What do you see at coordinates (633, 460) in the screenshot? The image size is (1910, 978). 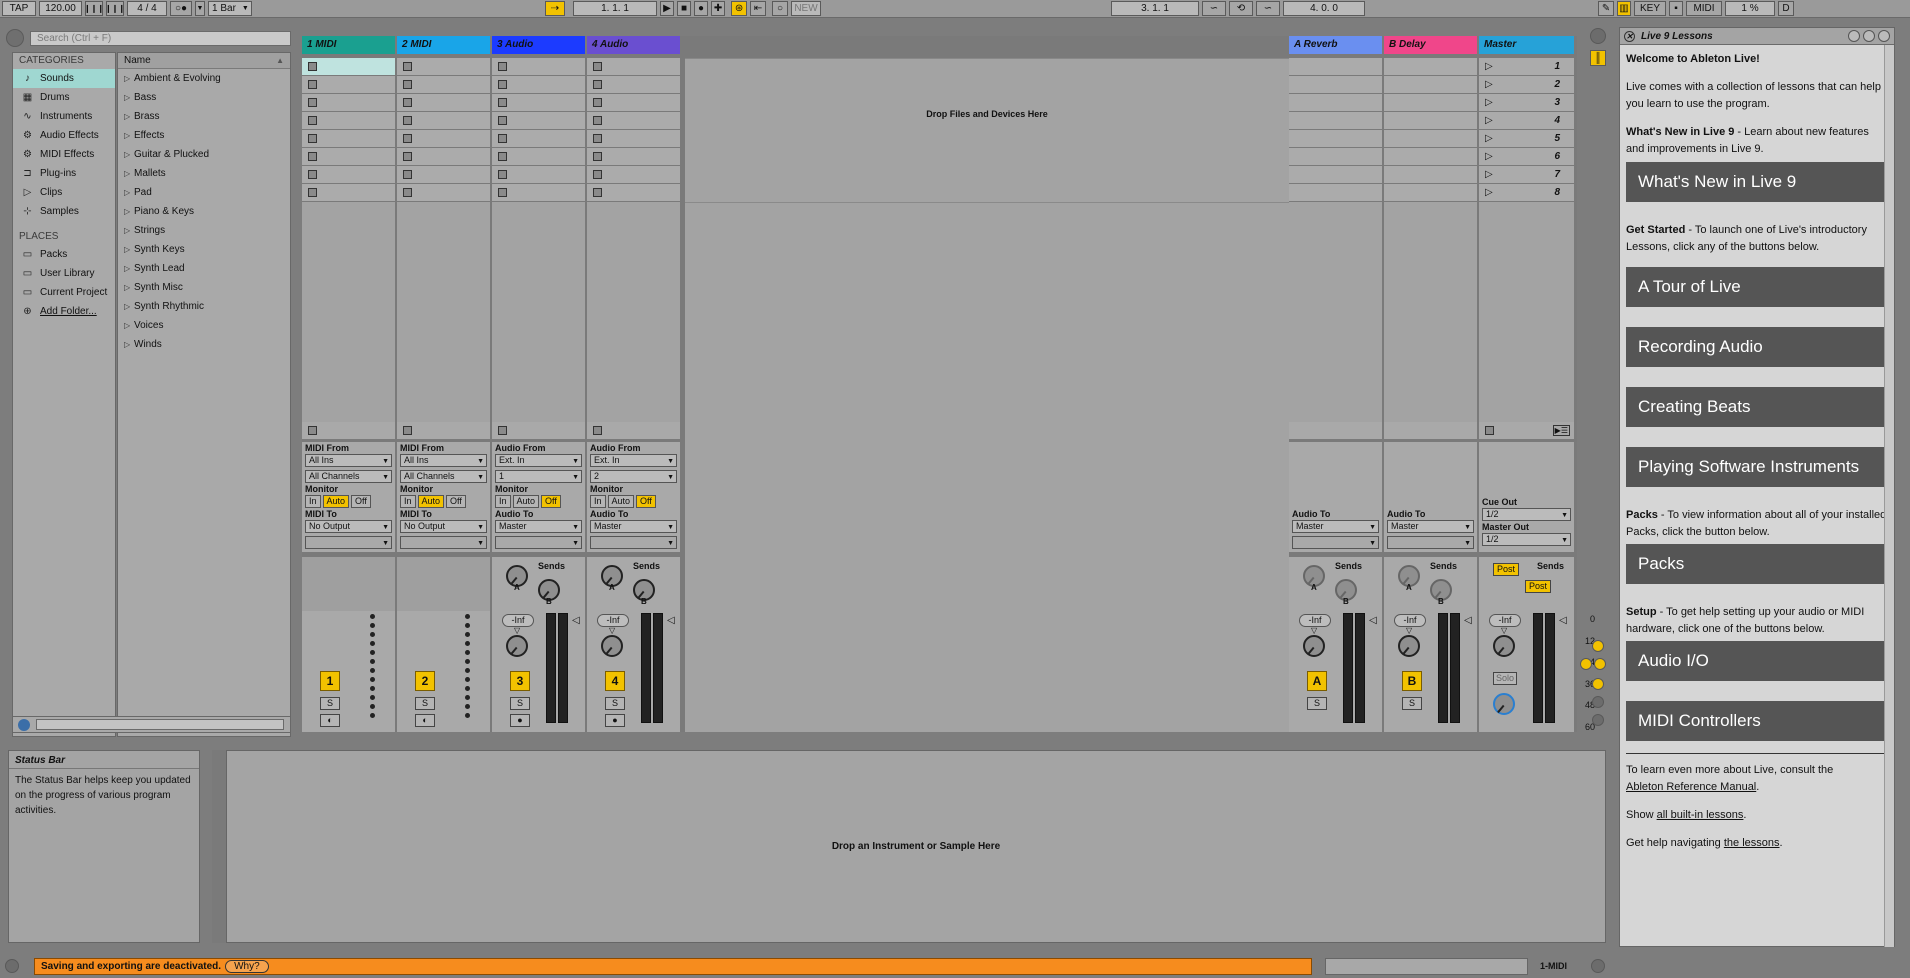 I see `input-type-select: Ext. In` at bounding box center [633, 460].